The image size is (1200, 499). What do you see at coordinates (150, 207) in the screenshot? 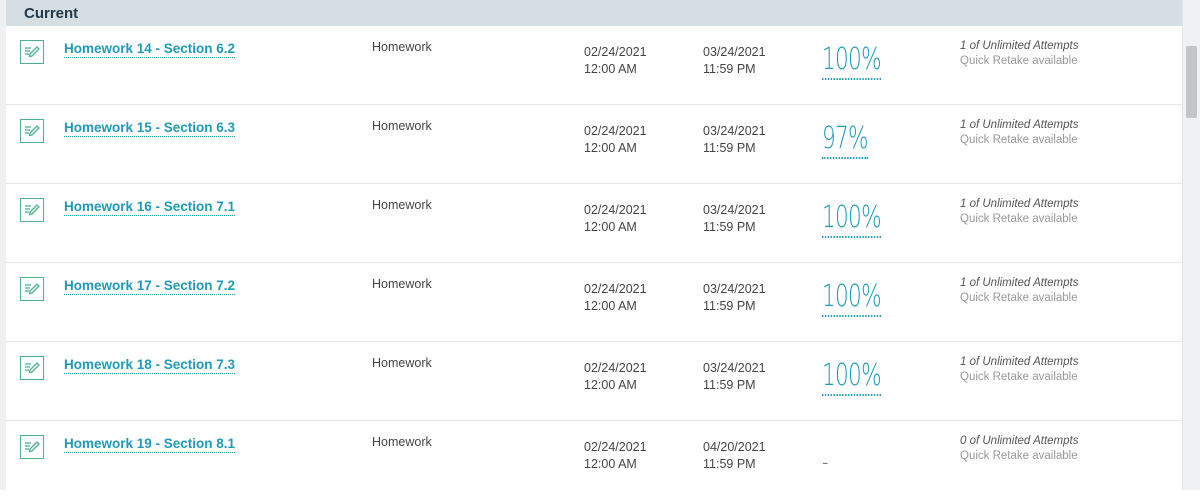
I see `assignment-title-link: Homework 16 - Section 7.1` at bounding box center [150, 207].